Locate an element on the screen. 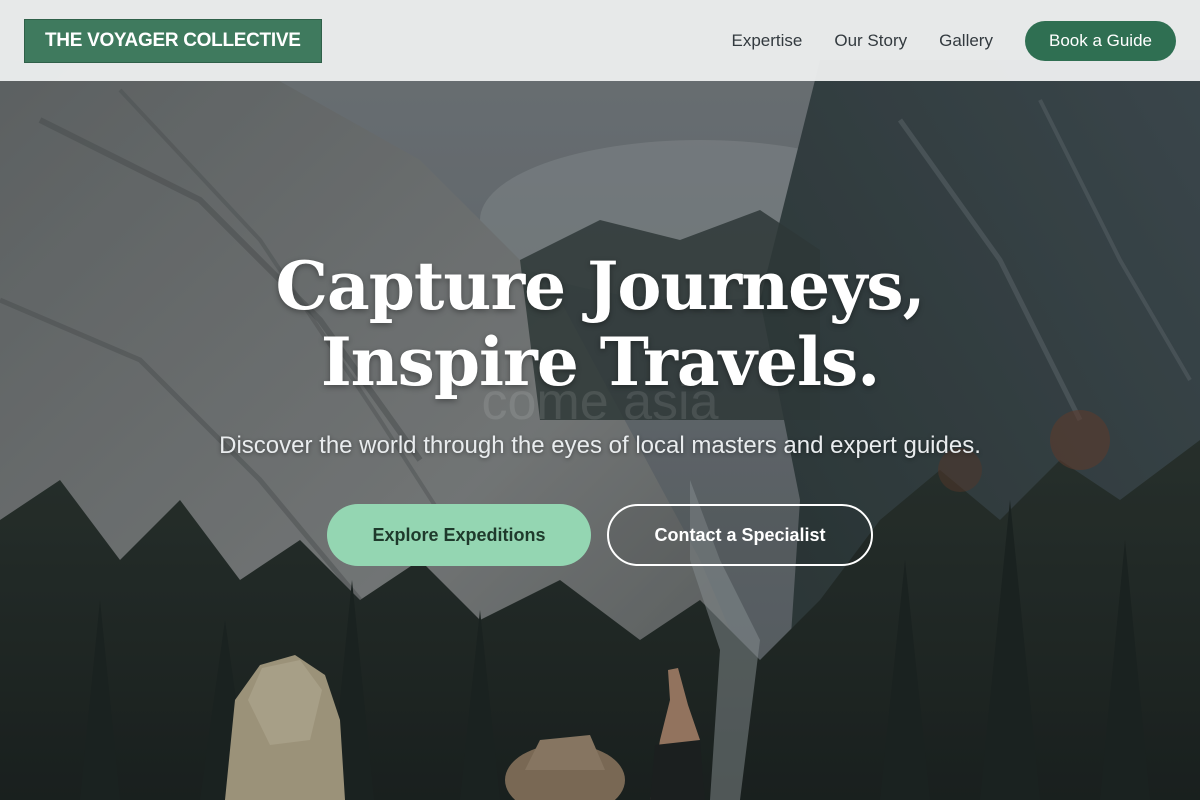 Image resolution: width=1200 pixels, height=800 pixels. brand-logo: THE VOYAGER COLLECTIVE is located at coordinates (173, 40).